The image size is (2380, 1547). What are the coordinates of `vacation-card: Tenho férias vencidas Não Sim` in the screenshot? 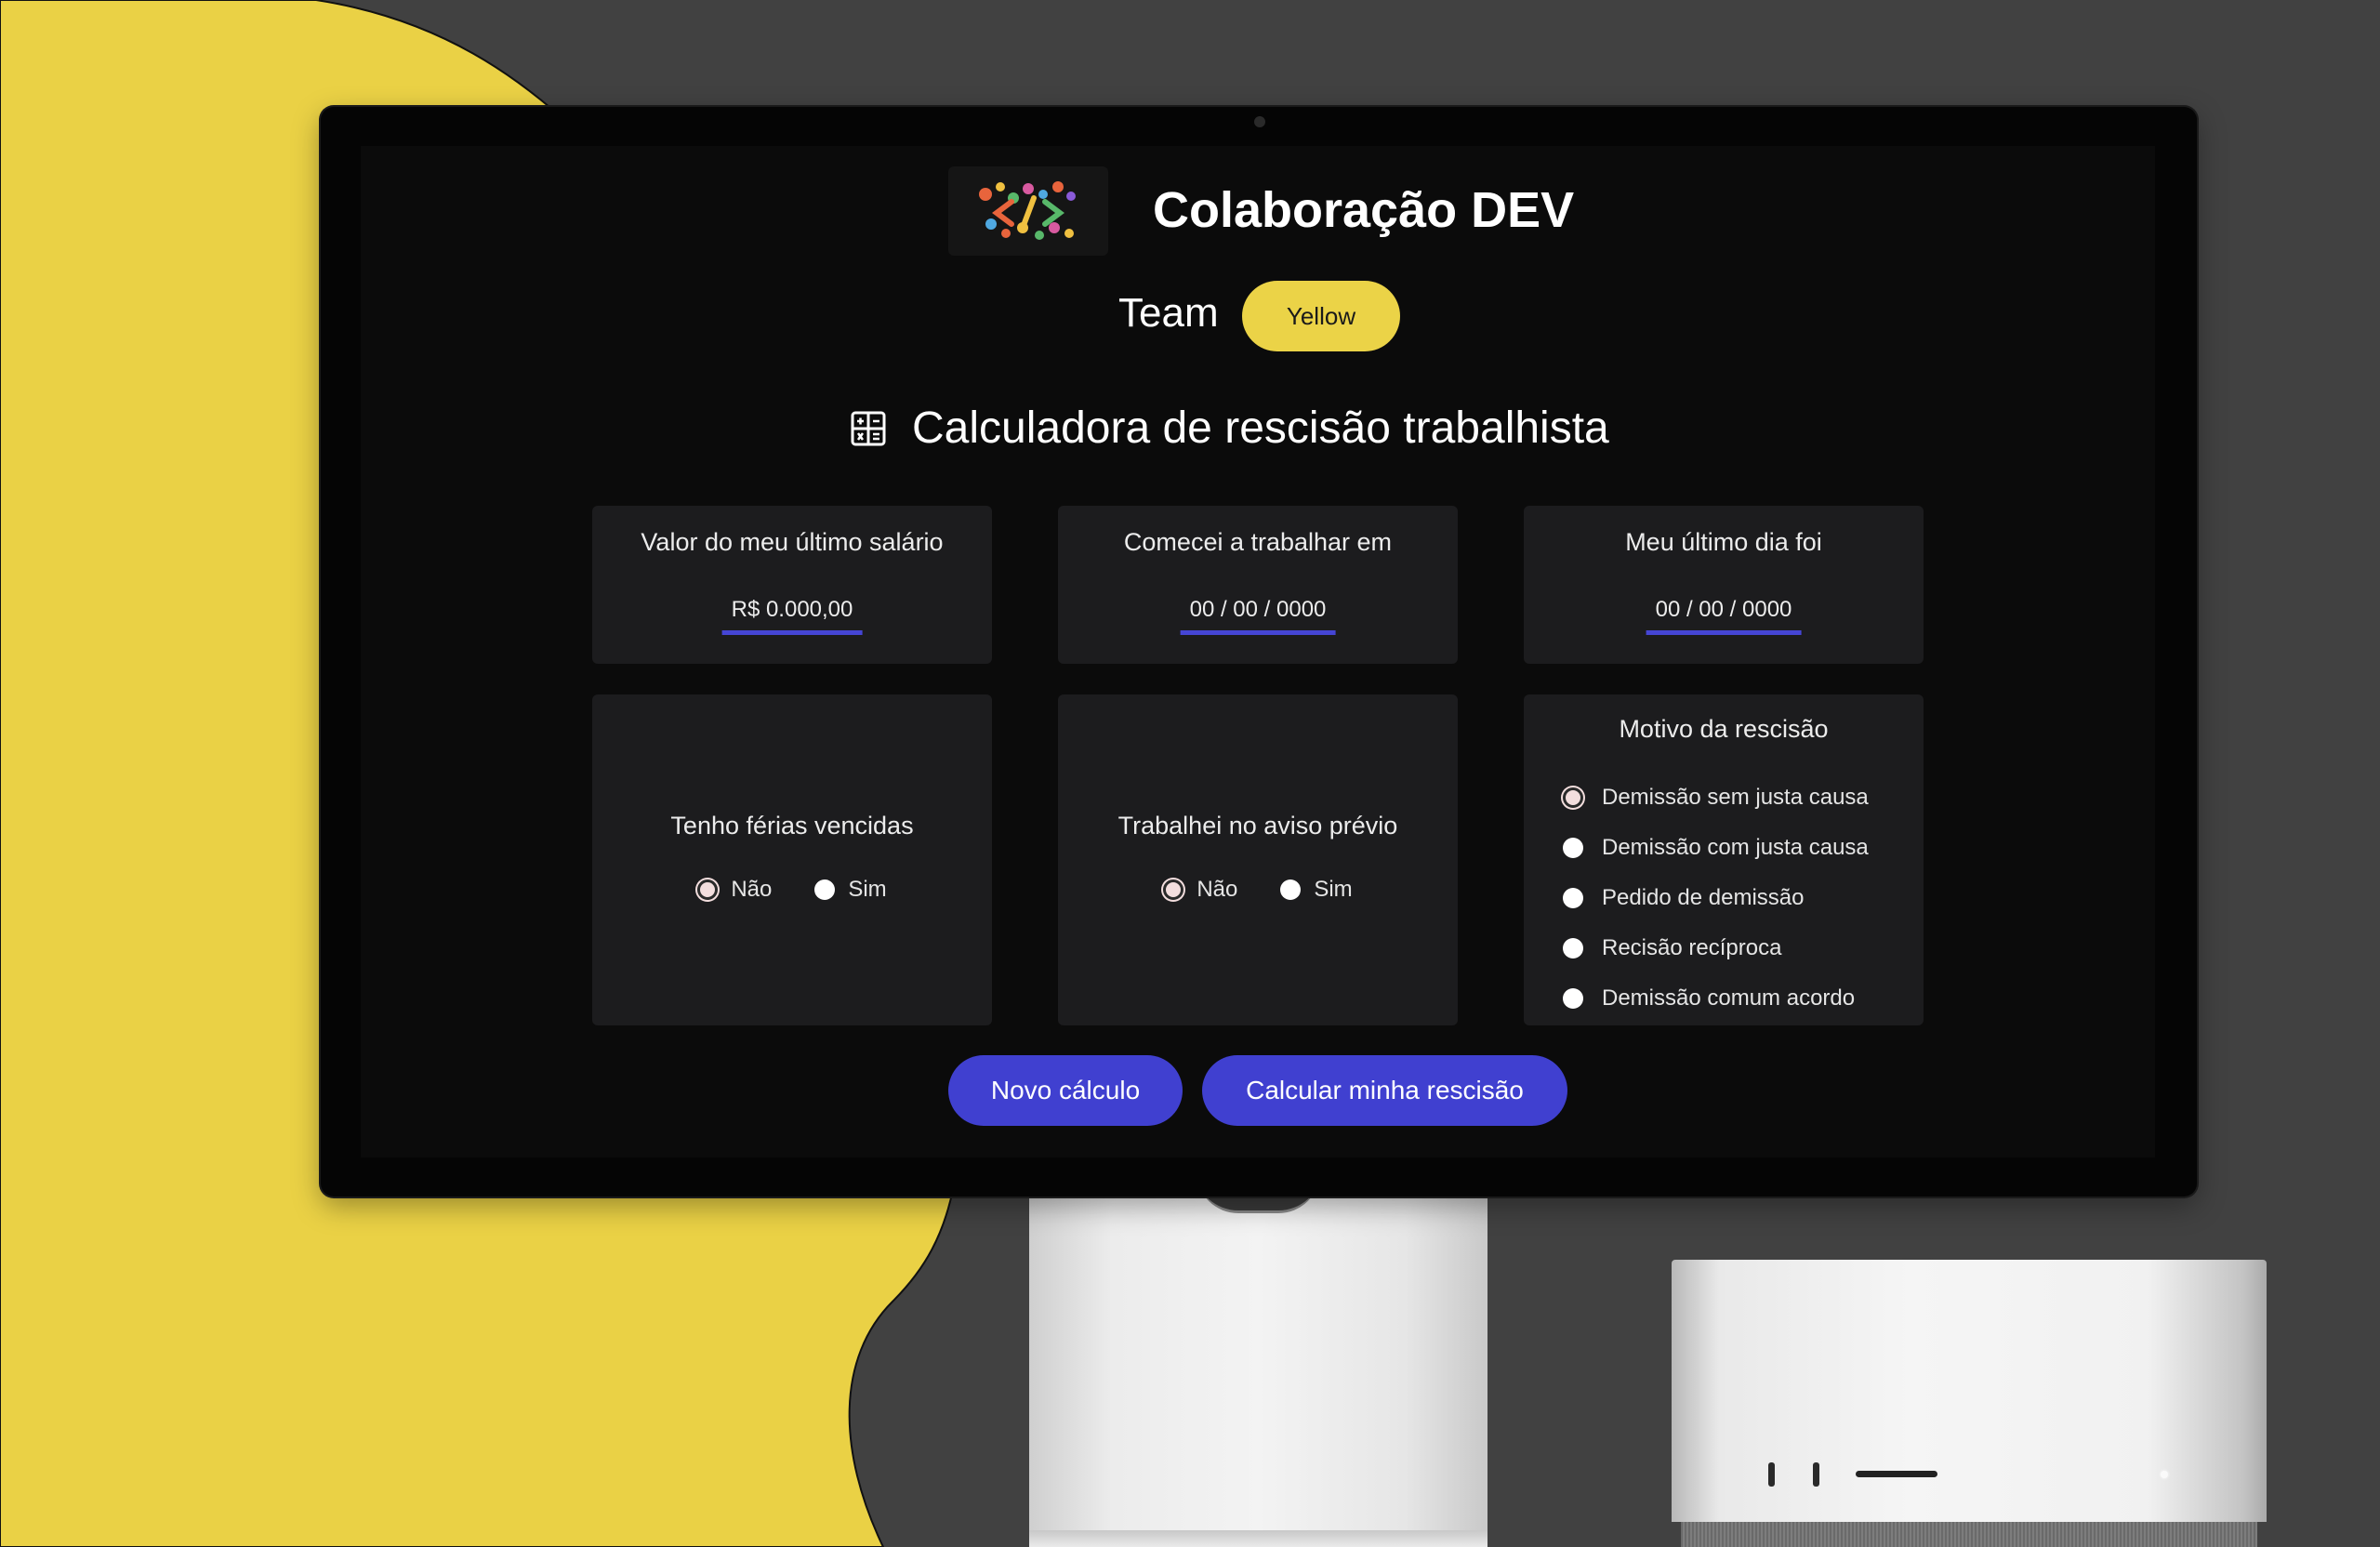 It's located at (792, 859).